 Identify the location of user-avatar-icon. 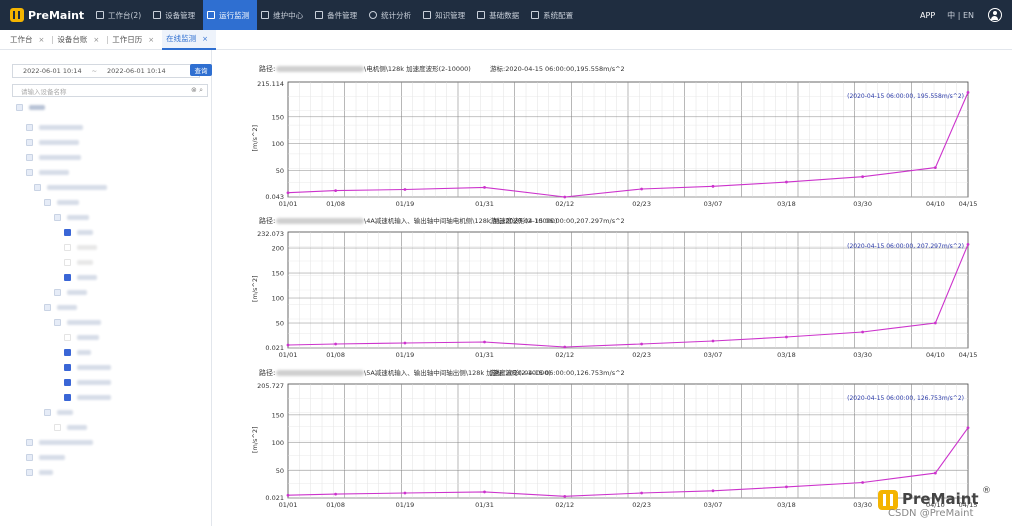
(995, 15).